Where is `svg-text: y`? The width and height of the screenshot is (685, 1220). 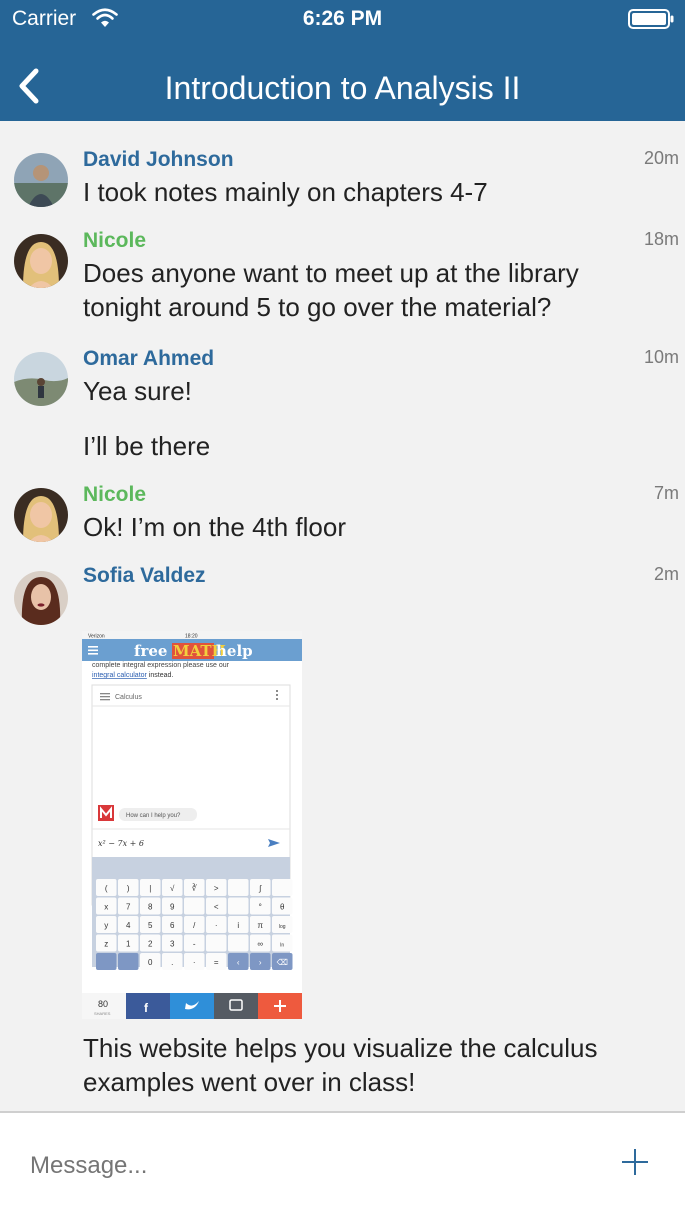
svg-text: y is located at coordinates (106, 925).